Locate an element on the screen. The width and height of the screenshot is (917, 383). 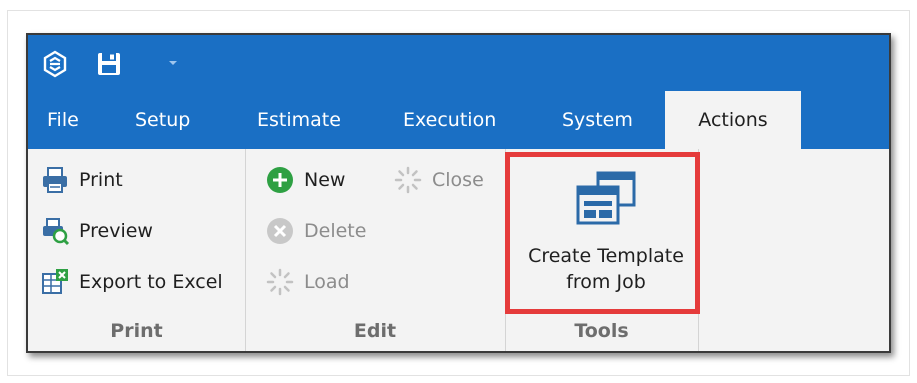
title-bar is located at coordinates (458, 63).